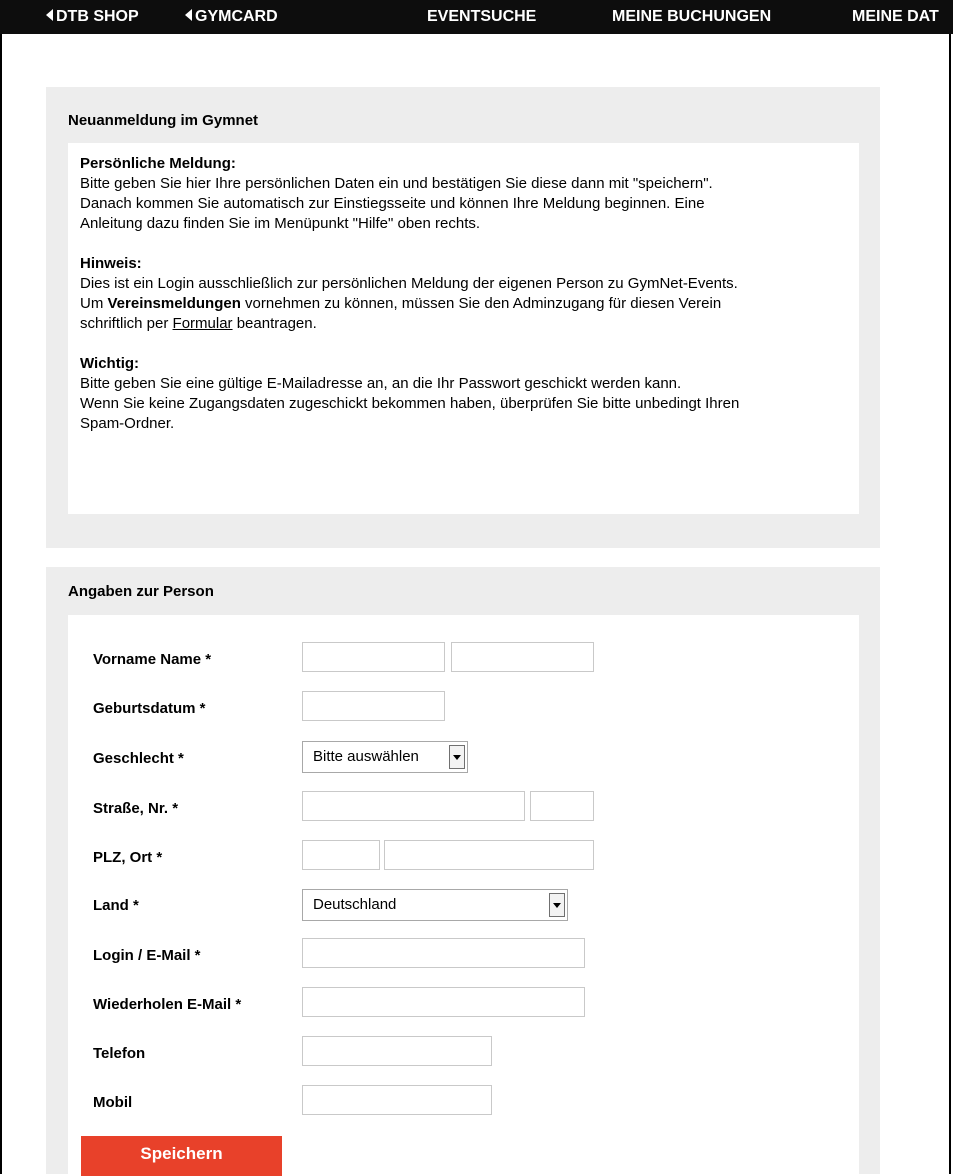  I want to click on section-heading: Wichtig:, so click(110, 363).